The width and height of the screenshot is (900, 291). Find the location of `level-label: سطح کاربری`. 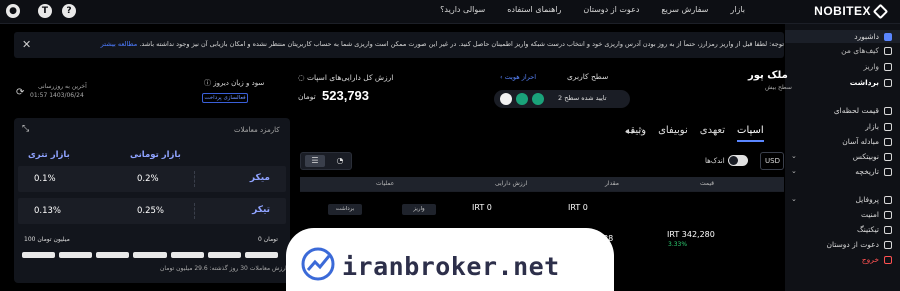

level-label: سطح کاربری is located at coordinates (588, 76).